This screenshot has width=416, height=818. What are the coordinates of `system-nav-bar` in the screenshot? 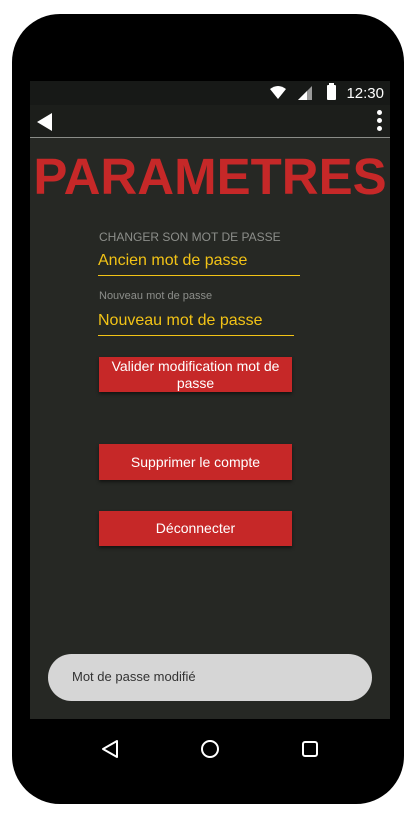 It's located at (210, 751).